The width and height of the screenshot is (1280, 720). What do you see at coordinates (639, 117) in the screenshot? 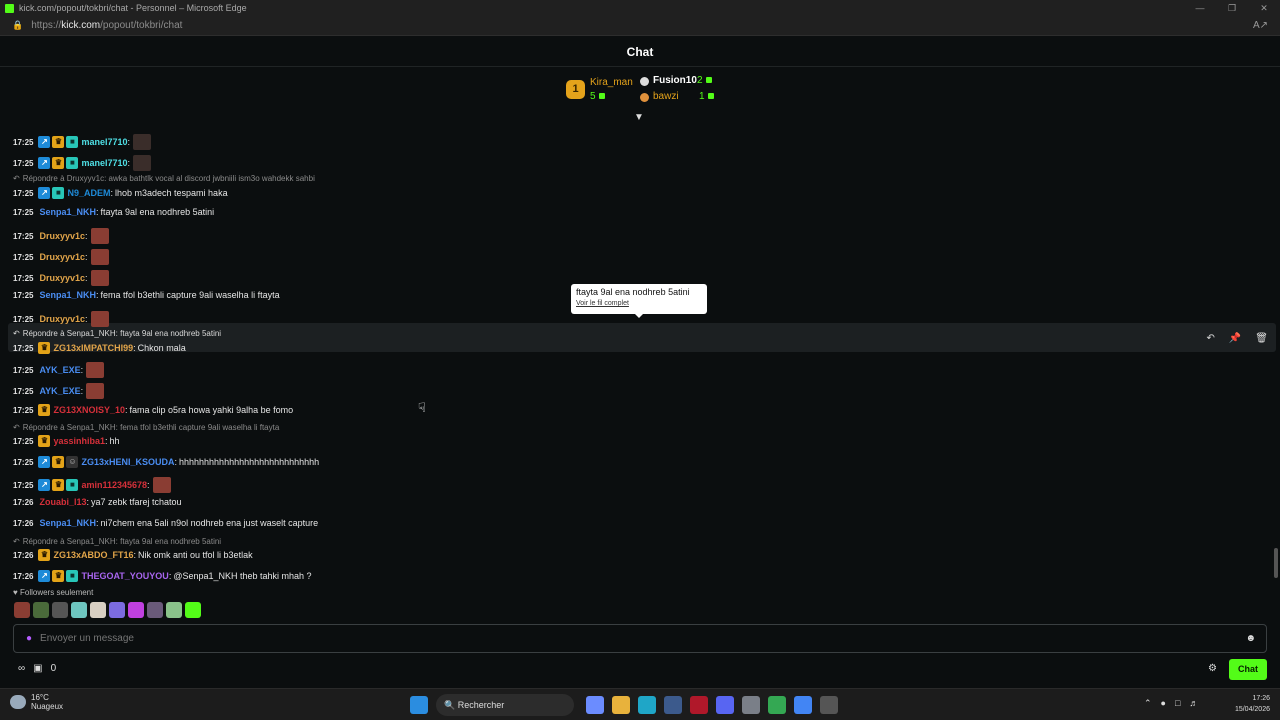
I see `collapse-leaderboard-icon: ▼` at bounding box center [639, 117].